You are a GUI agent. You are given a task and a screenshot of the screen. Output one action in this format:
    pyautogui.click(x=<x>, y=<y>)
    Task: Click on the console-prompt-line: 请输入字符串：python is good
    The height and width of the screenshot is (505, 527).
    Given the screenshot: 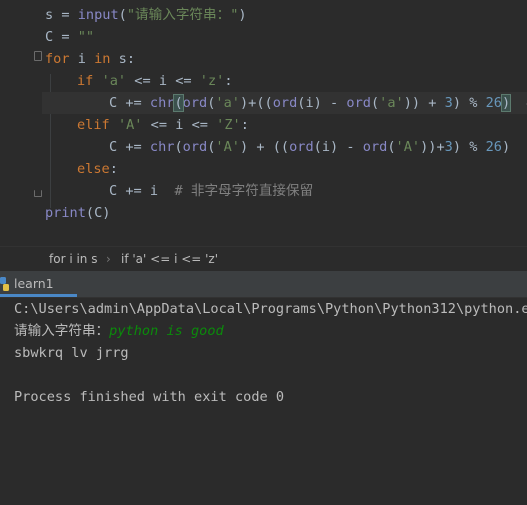 What is the action you would take?
    pyautogui.click(x=119, y=331)
    